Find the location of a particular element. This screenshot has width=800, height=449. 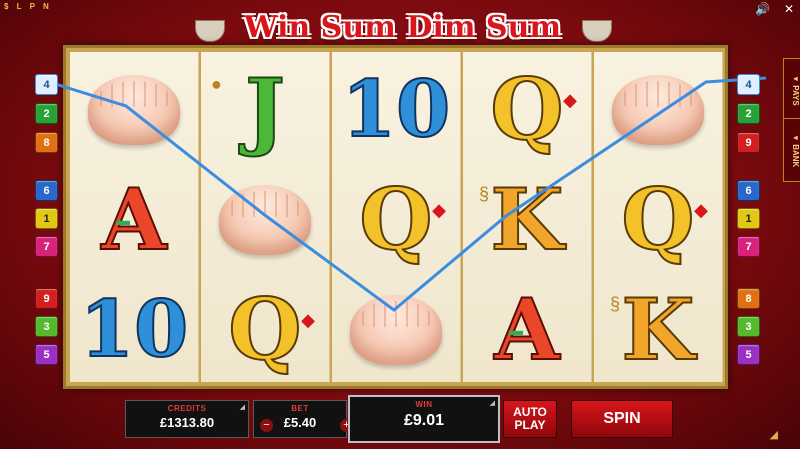

close-icon: ✕ is located at coordinates (789, 9).